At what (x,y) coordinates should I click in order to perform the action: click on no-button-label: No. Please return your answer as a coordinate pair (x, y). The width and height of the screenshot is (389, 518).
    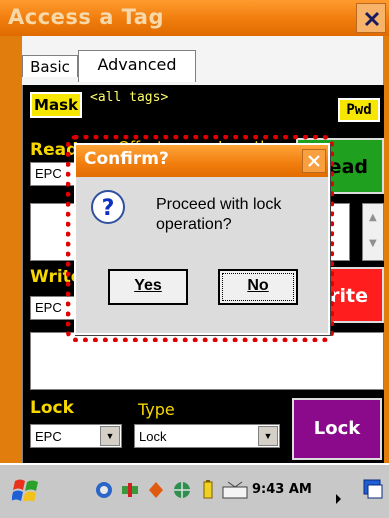
    Looking at the image, I should click on (258, 285).